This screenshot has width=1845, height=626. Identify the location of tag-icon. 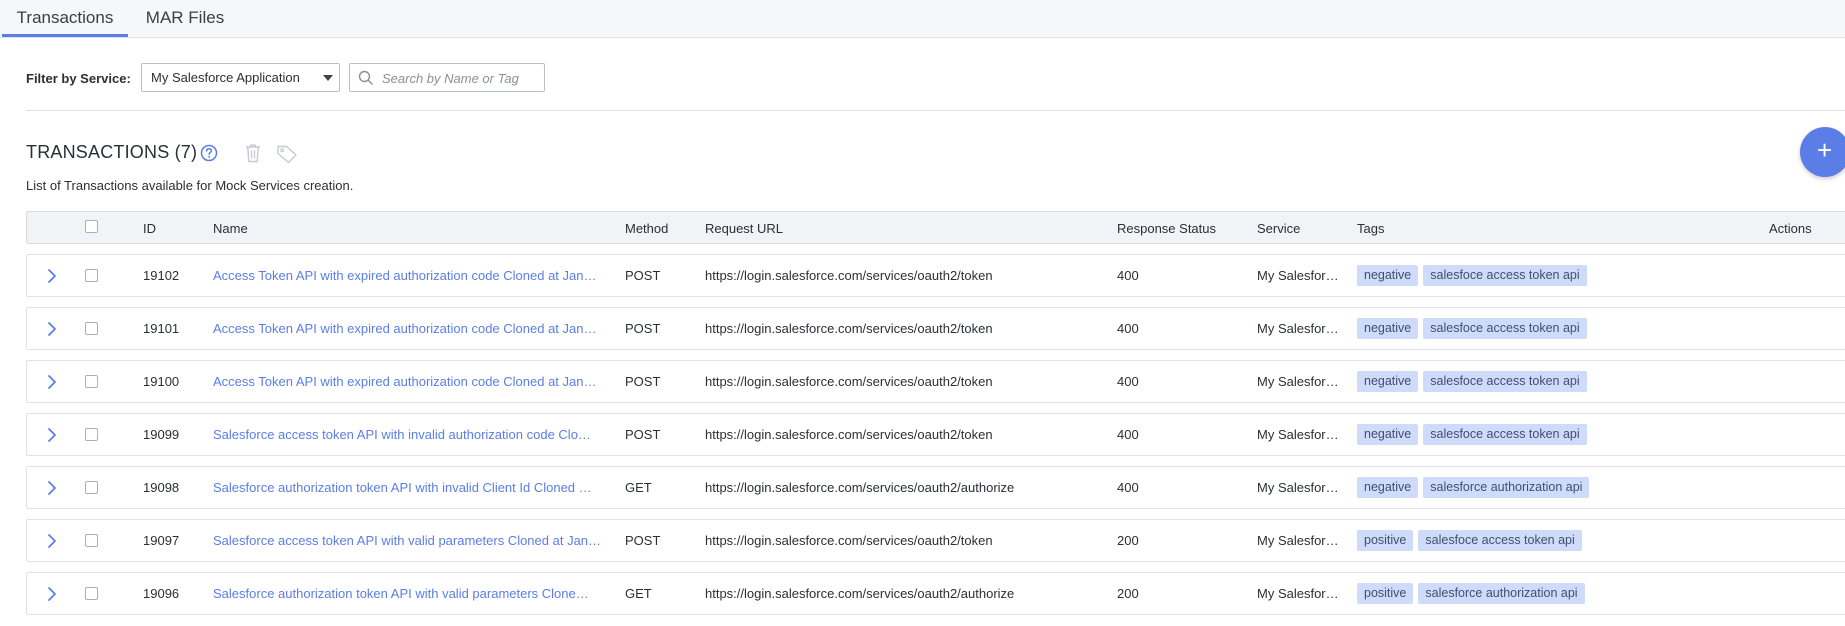
(287, 154).